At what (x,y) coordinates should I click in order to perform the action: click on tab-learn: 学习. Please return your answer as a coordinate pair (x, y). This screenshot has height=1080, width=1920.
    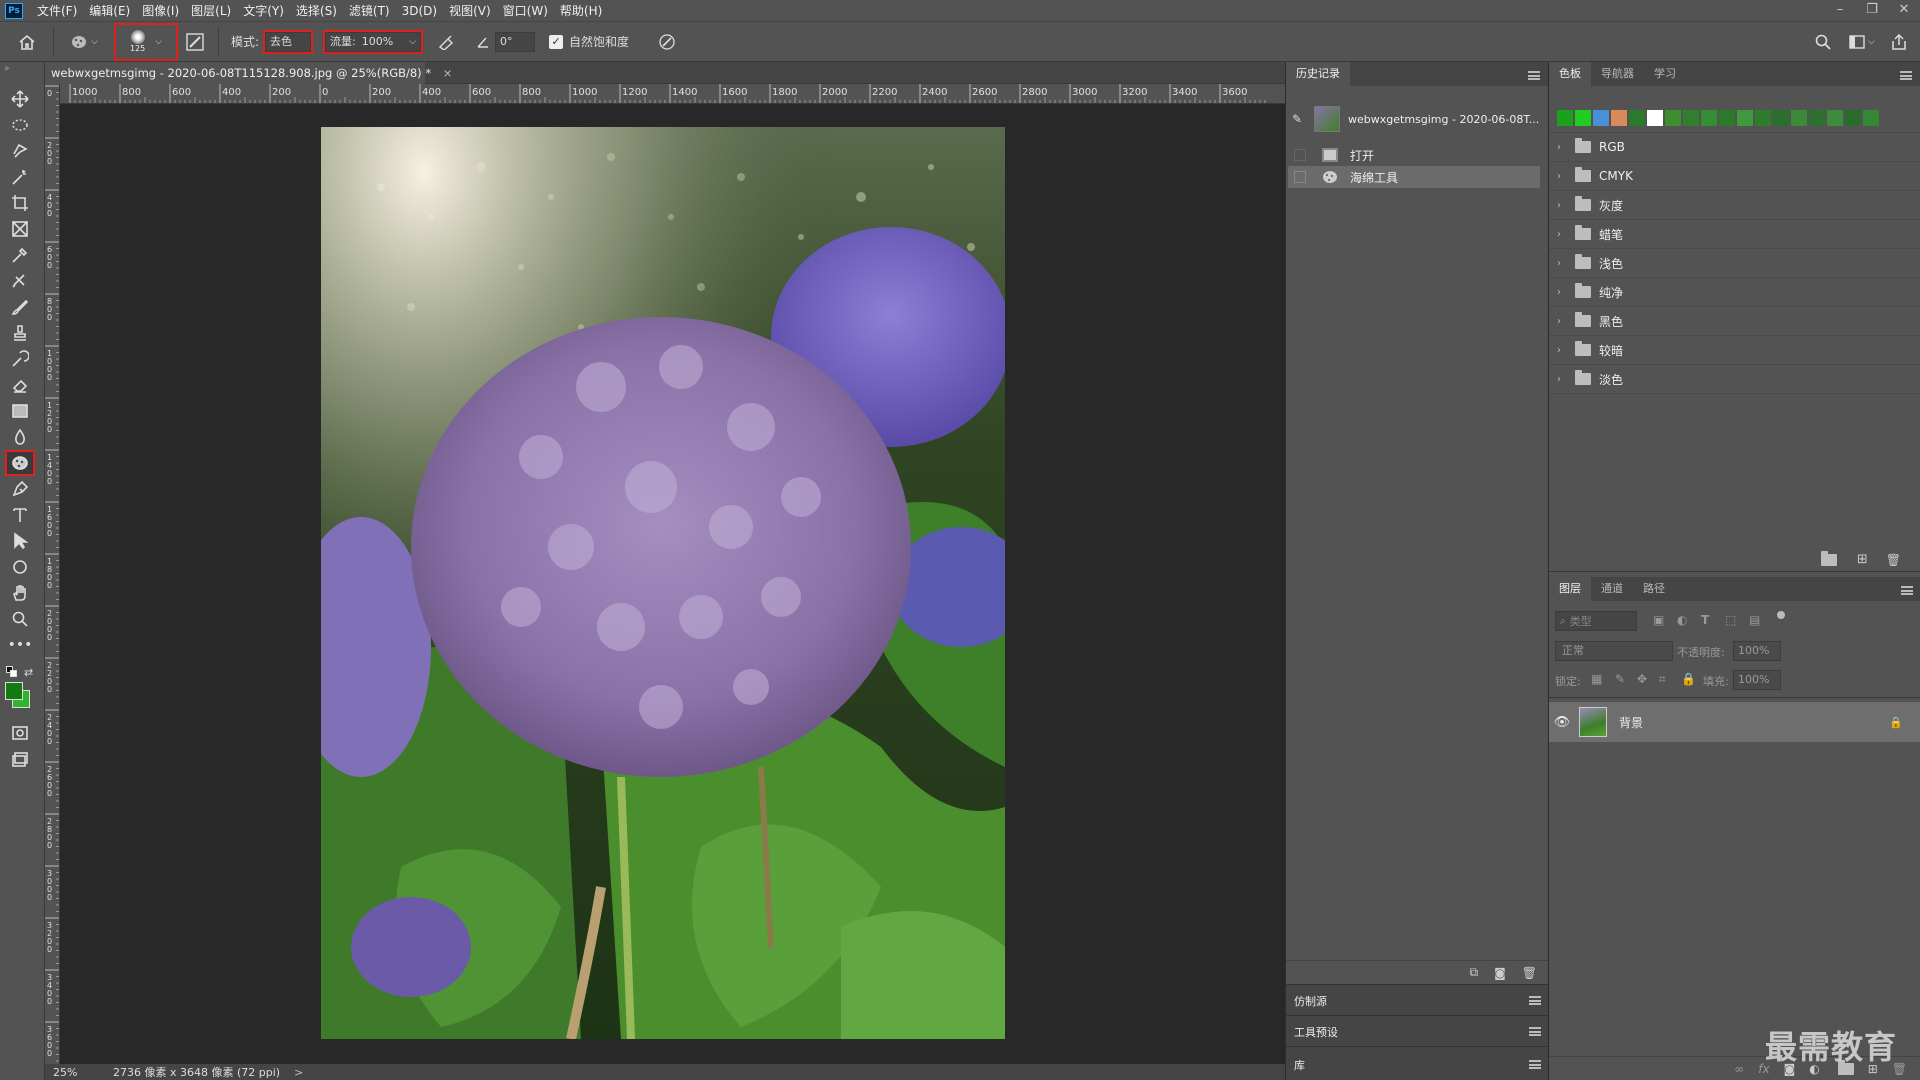
    Looking at the image, I should click on (1665, 74).